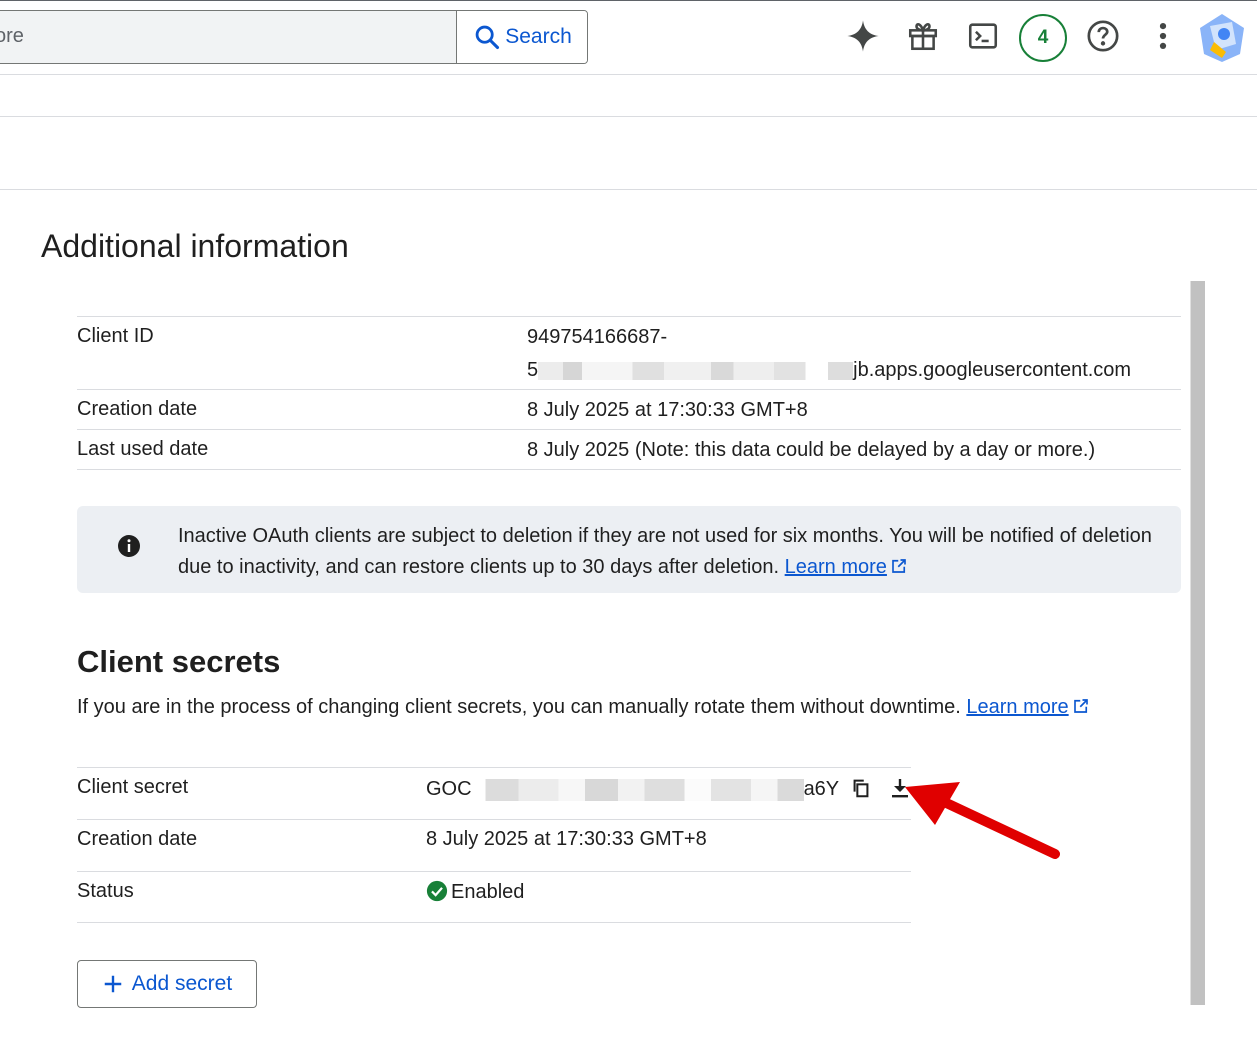 The width and height of the screenshot is (1257, 1040). I want to click on notifications-badge: 4, so click(1043, 38).